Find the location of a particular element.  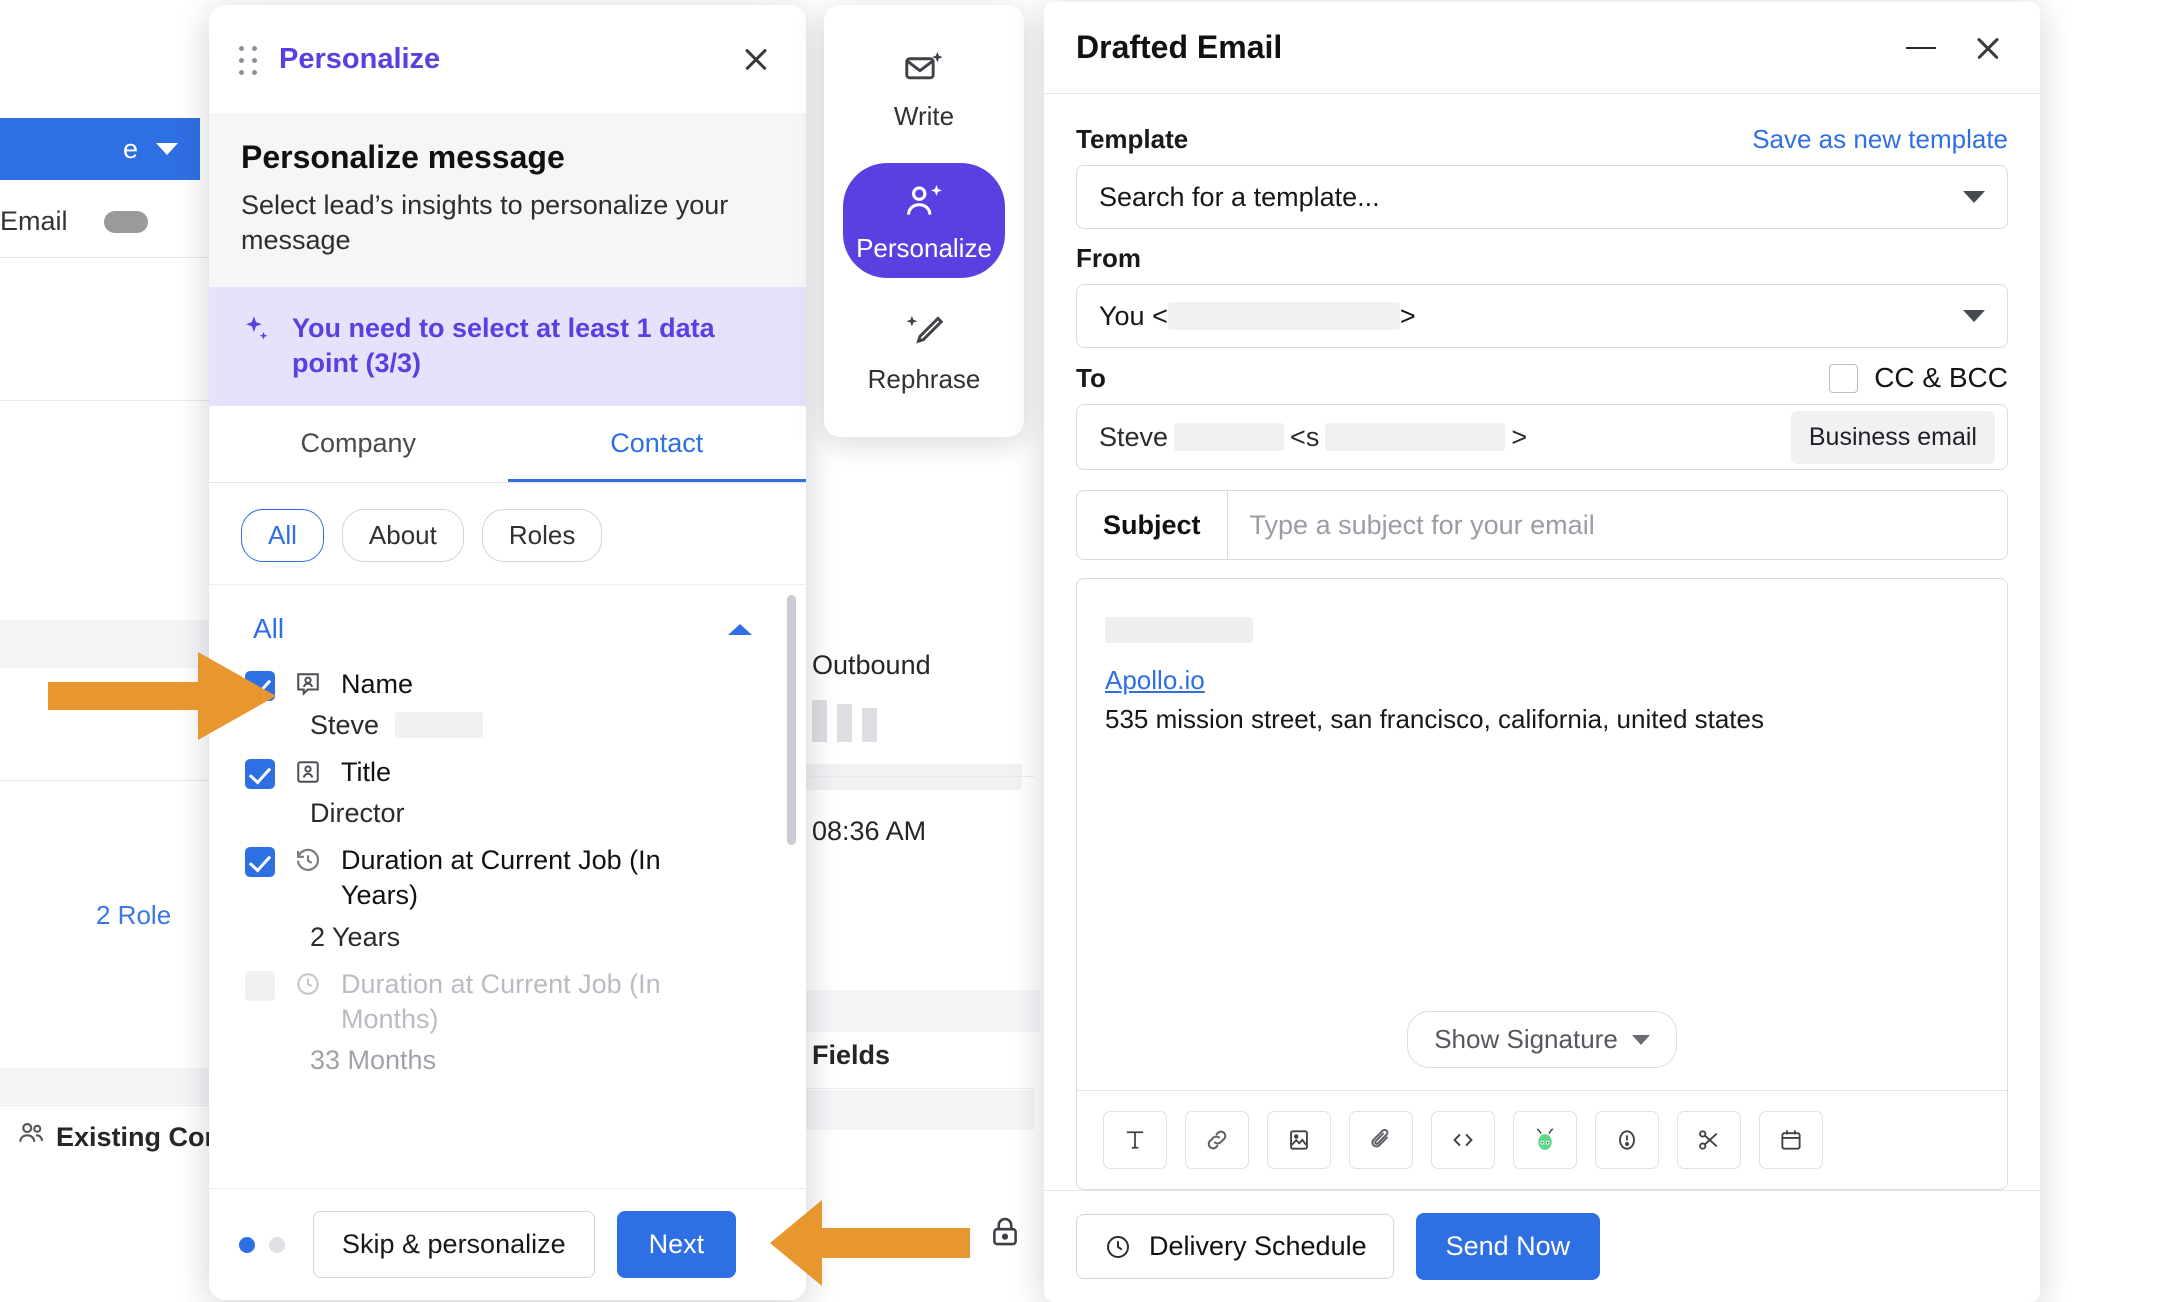

from-label: From is located at coordinates (1108, 258).